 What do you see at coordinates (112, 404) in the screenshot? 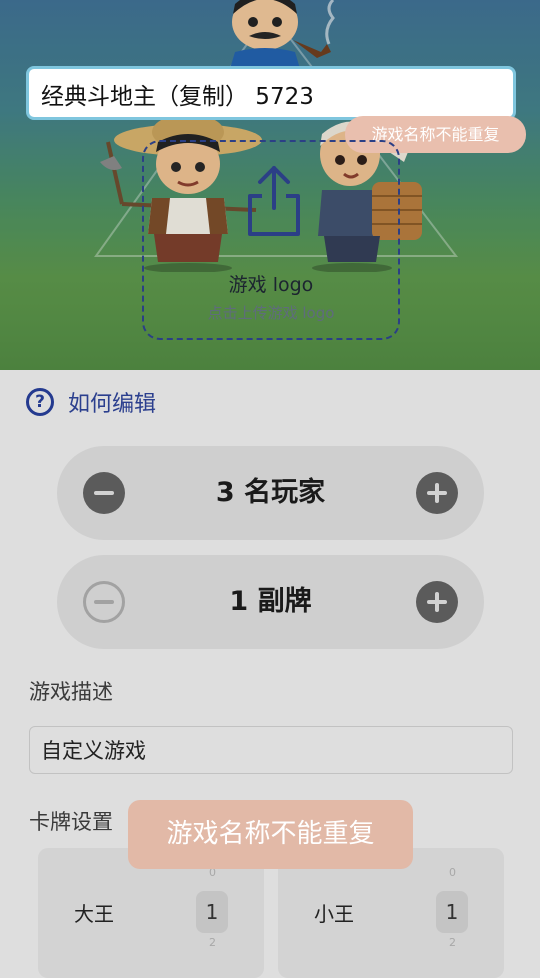
I see `how-to-edit-label: 如何编辑` at bounding box center [112, 404].